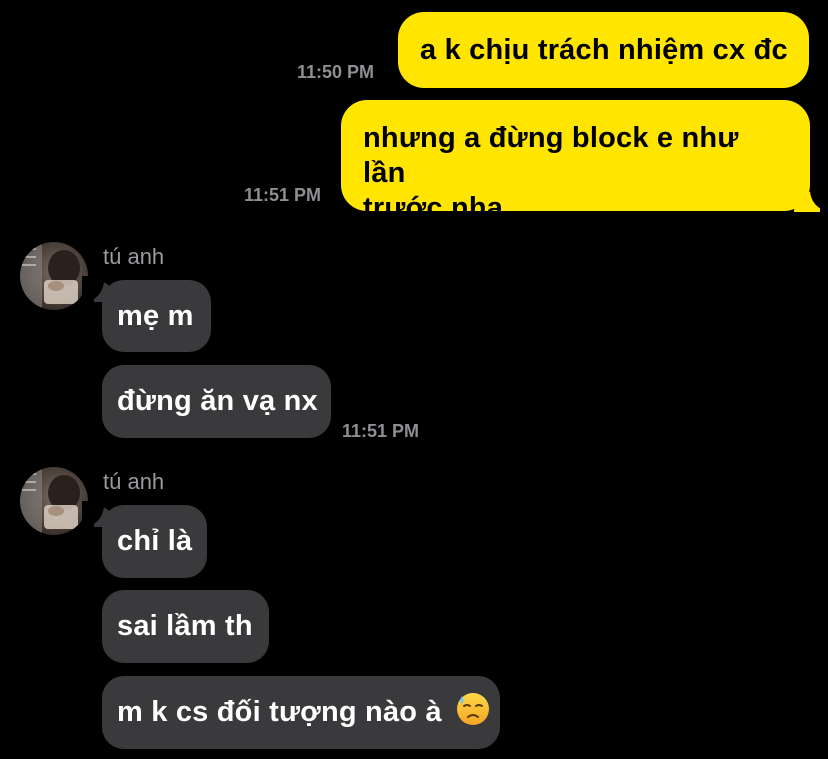 Image resolution: width=828 pixels, height=759 pixels. I want to click on message-text: chỉ là, so click(155, 541).